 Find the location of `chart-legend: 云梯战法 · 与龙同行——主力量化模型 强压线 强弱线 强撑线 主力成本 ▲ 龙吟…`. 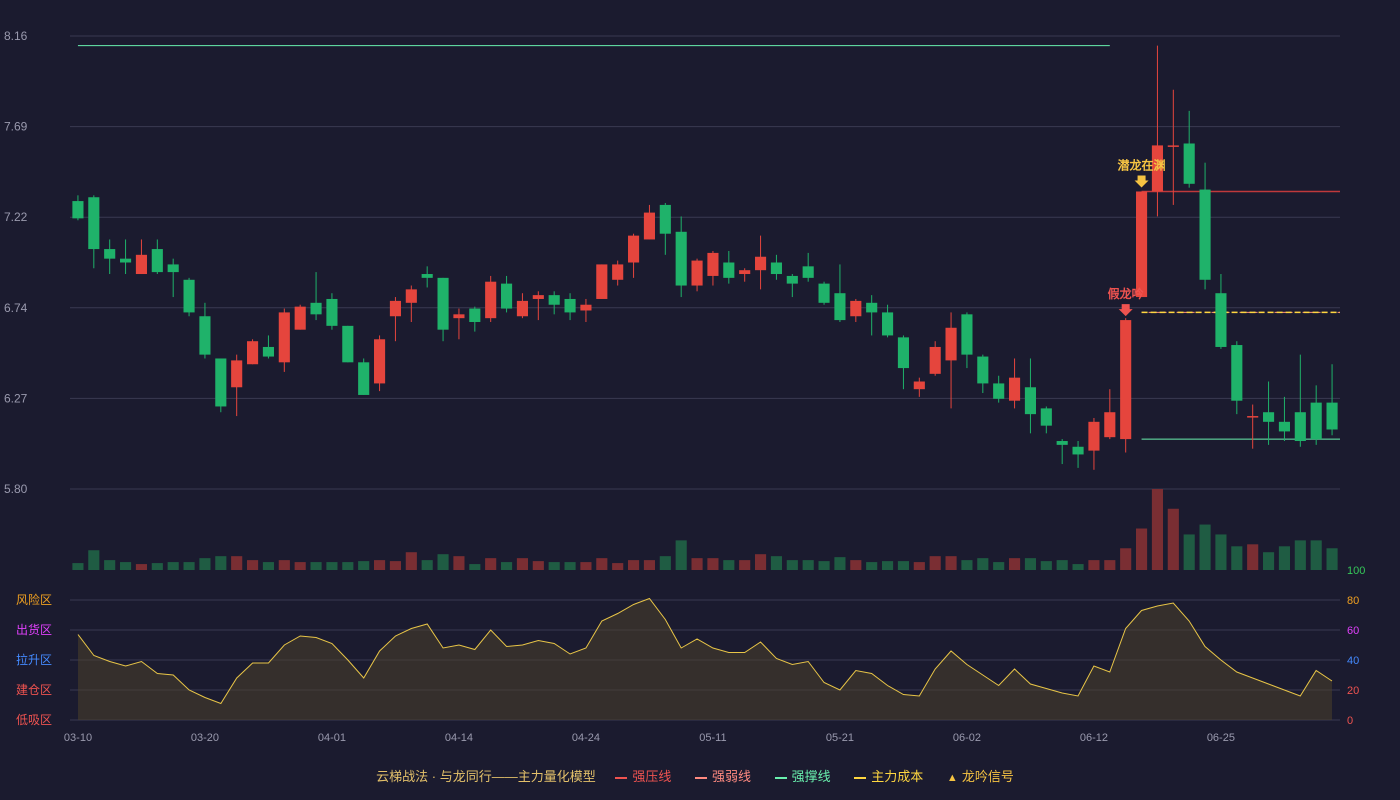

chart-legend: 云梯战法 · 与龙同行——主力量化模型 强压线 强弱线 强撑线 主力成本 ▲ 龙吟… is located at coordinates (700, 775).